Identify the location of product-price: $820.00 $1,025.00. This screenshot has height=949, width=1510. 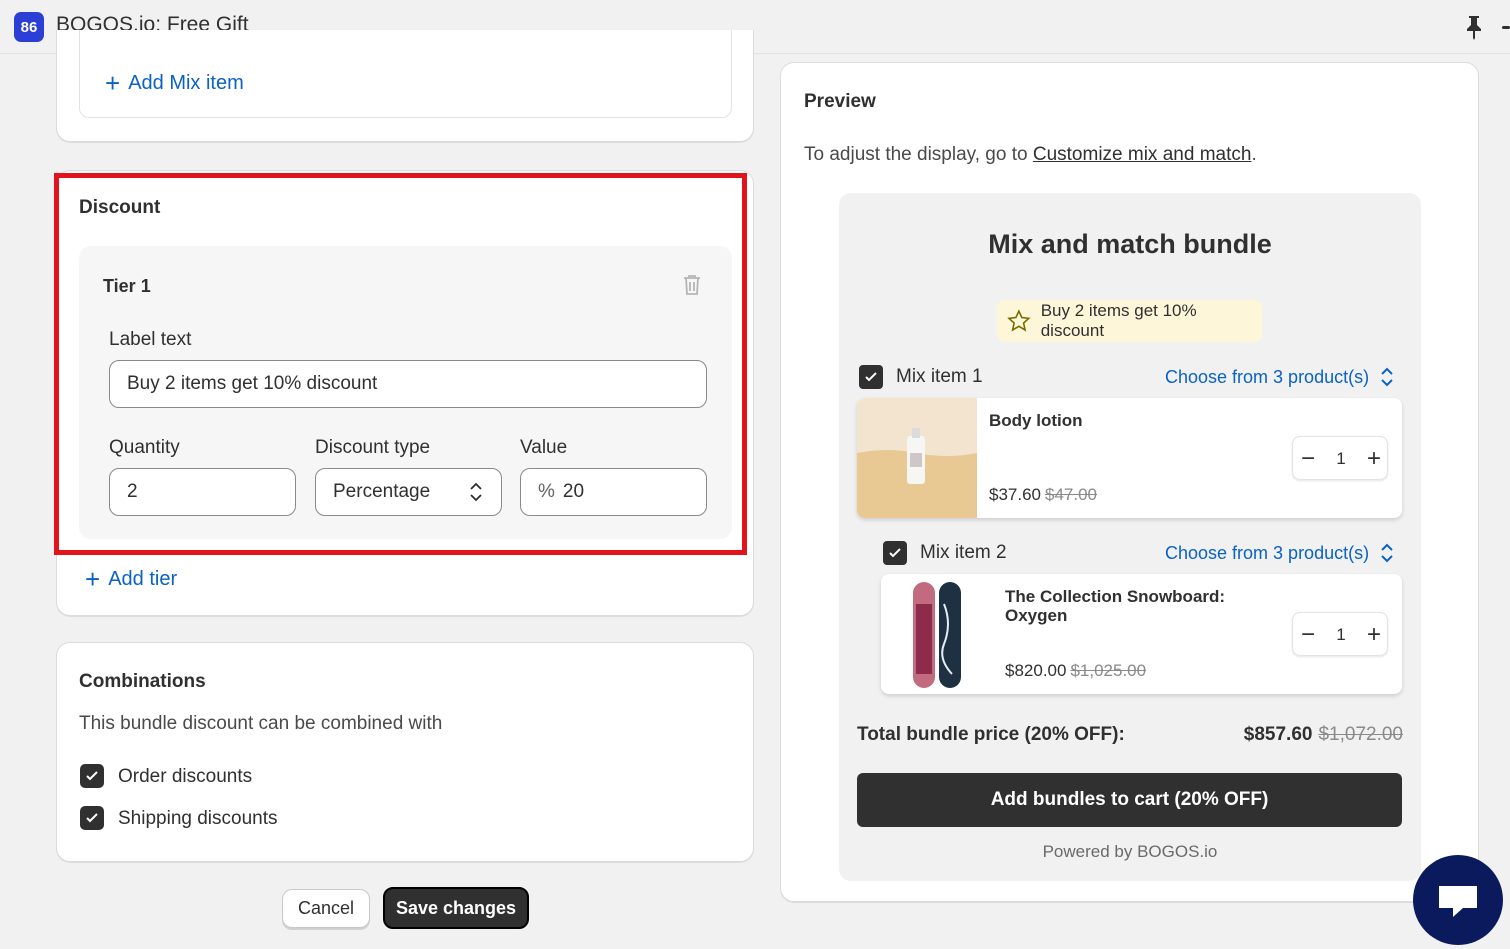
(1075, 671).